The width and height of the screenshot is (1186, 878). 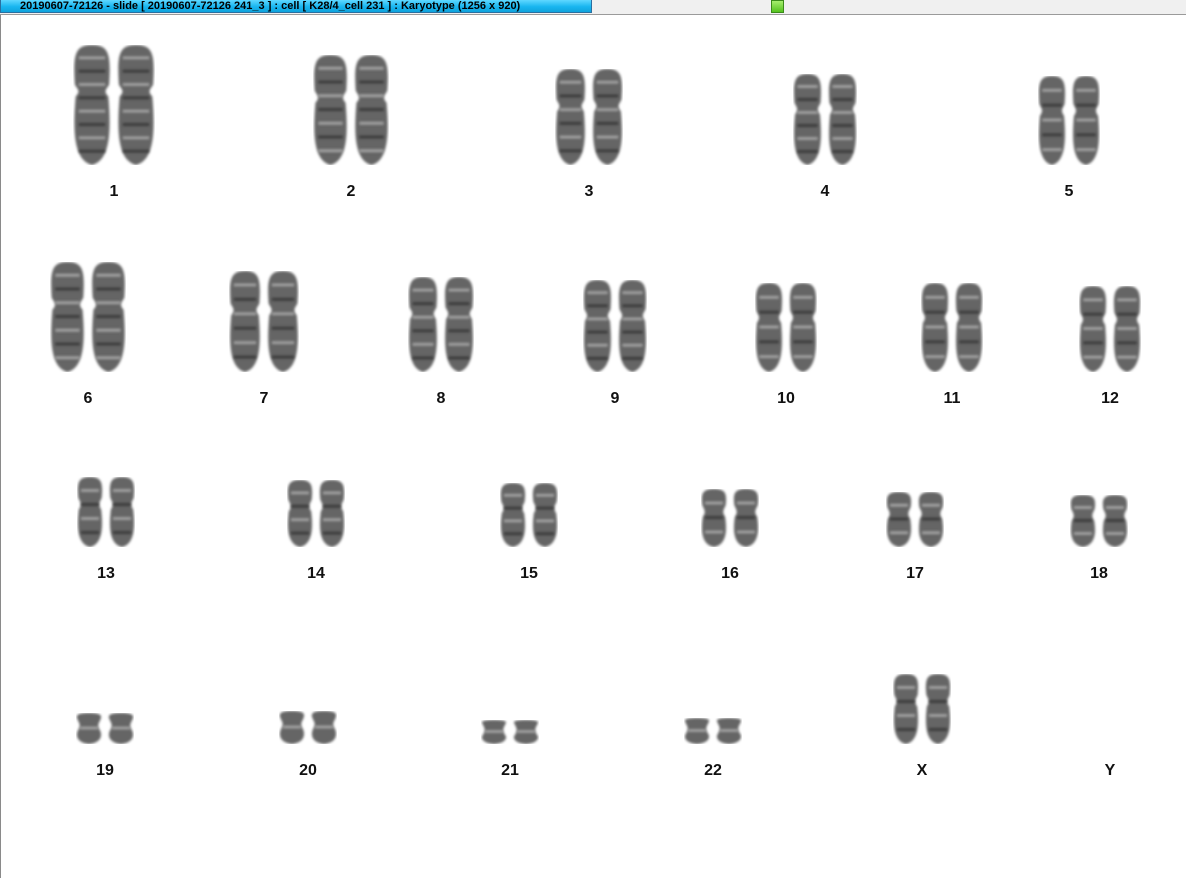 I want to click on chromosome-pair-x, so click(x=922, y=709).